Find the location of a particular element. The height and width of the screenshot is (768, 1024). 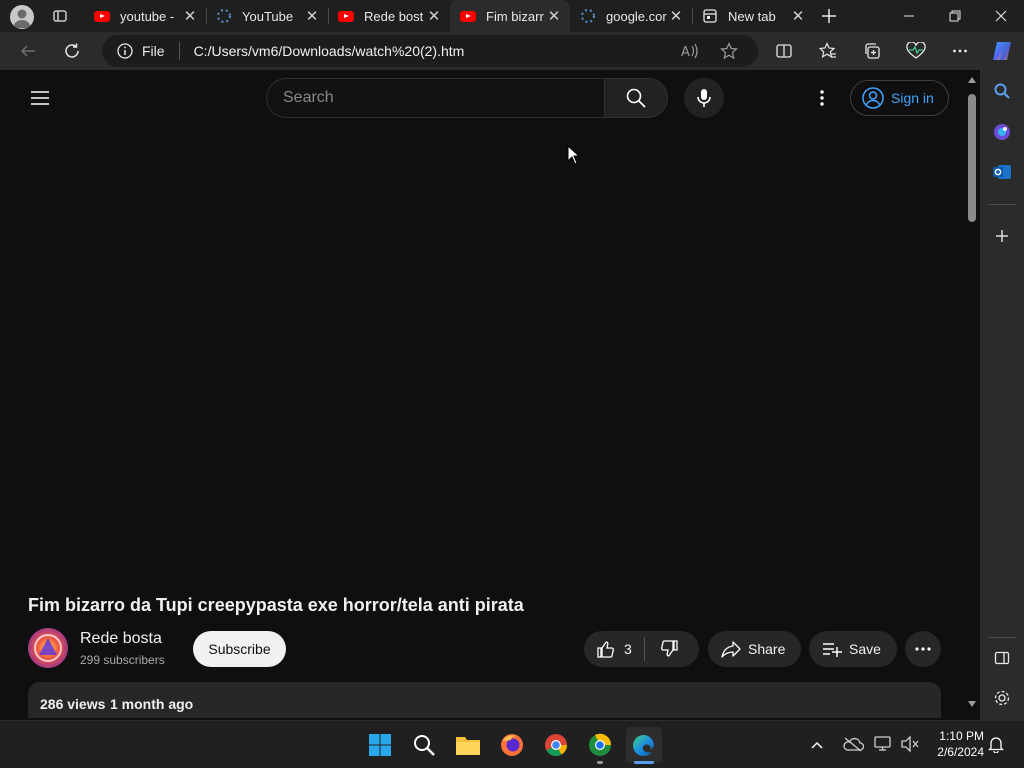

search-button is located at coordinates (636, 98).